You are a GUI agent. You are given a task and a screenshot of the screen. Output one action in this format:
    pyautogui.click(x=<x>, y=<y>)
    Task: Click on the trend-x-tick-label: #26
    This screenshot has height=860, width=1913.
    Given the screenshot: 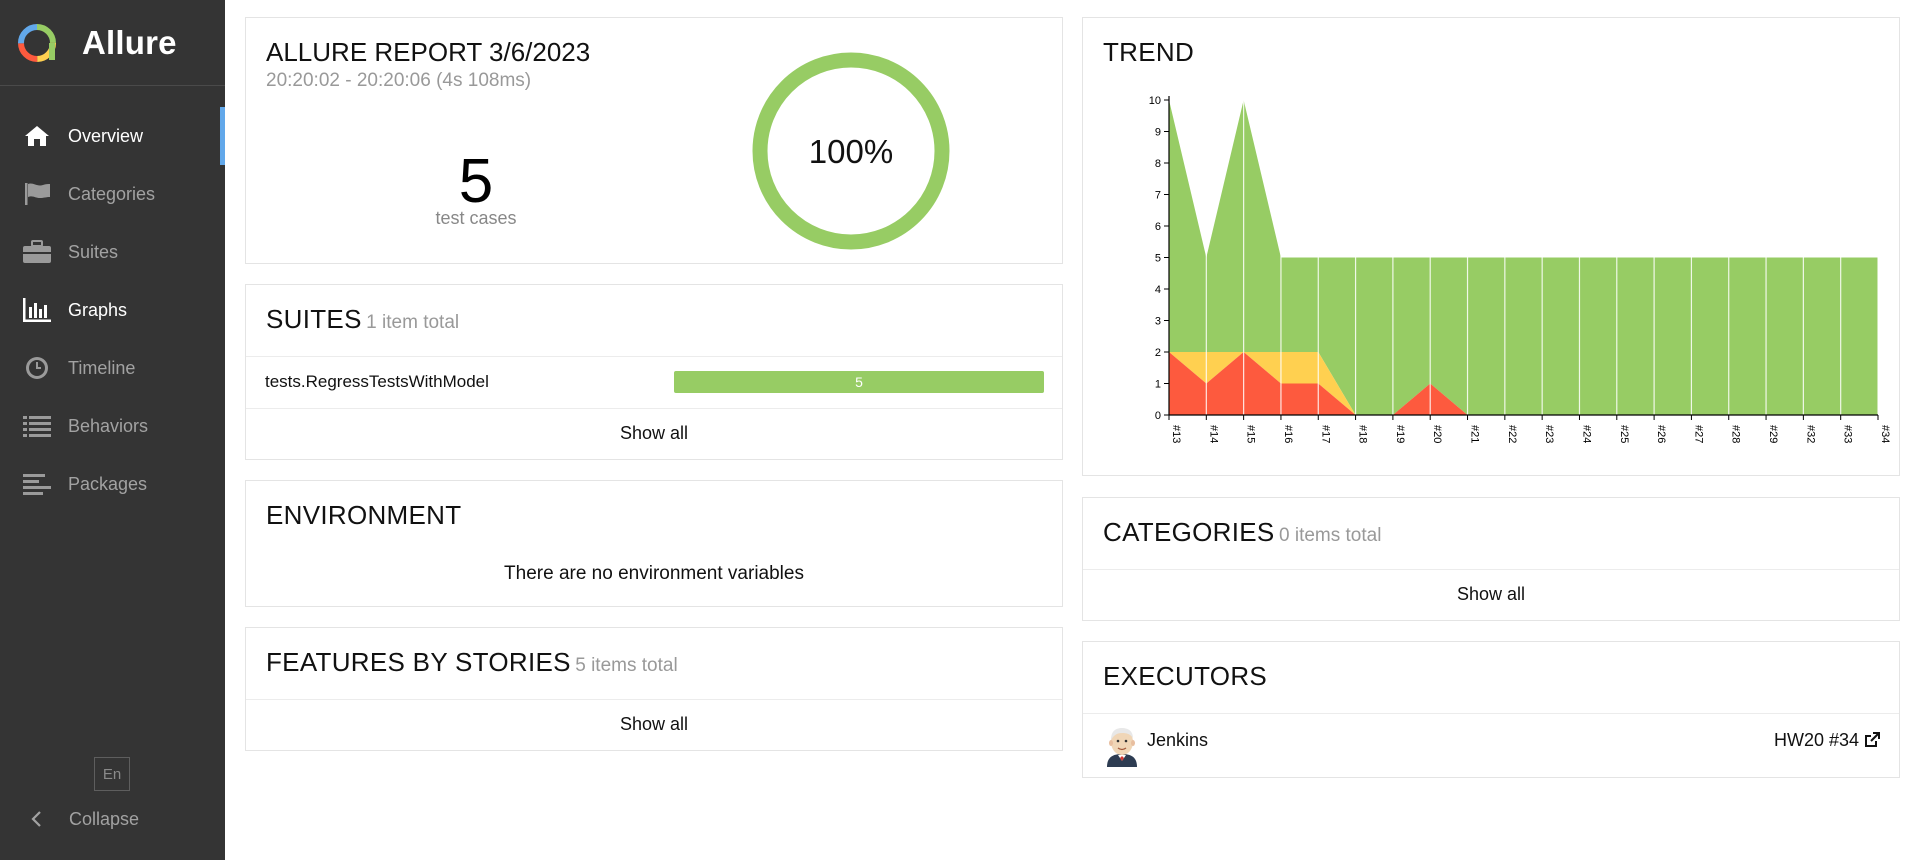 What is the action you would take?
    pyautogui.click(x=1661, y=434)
    